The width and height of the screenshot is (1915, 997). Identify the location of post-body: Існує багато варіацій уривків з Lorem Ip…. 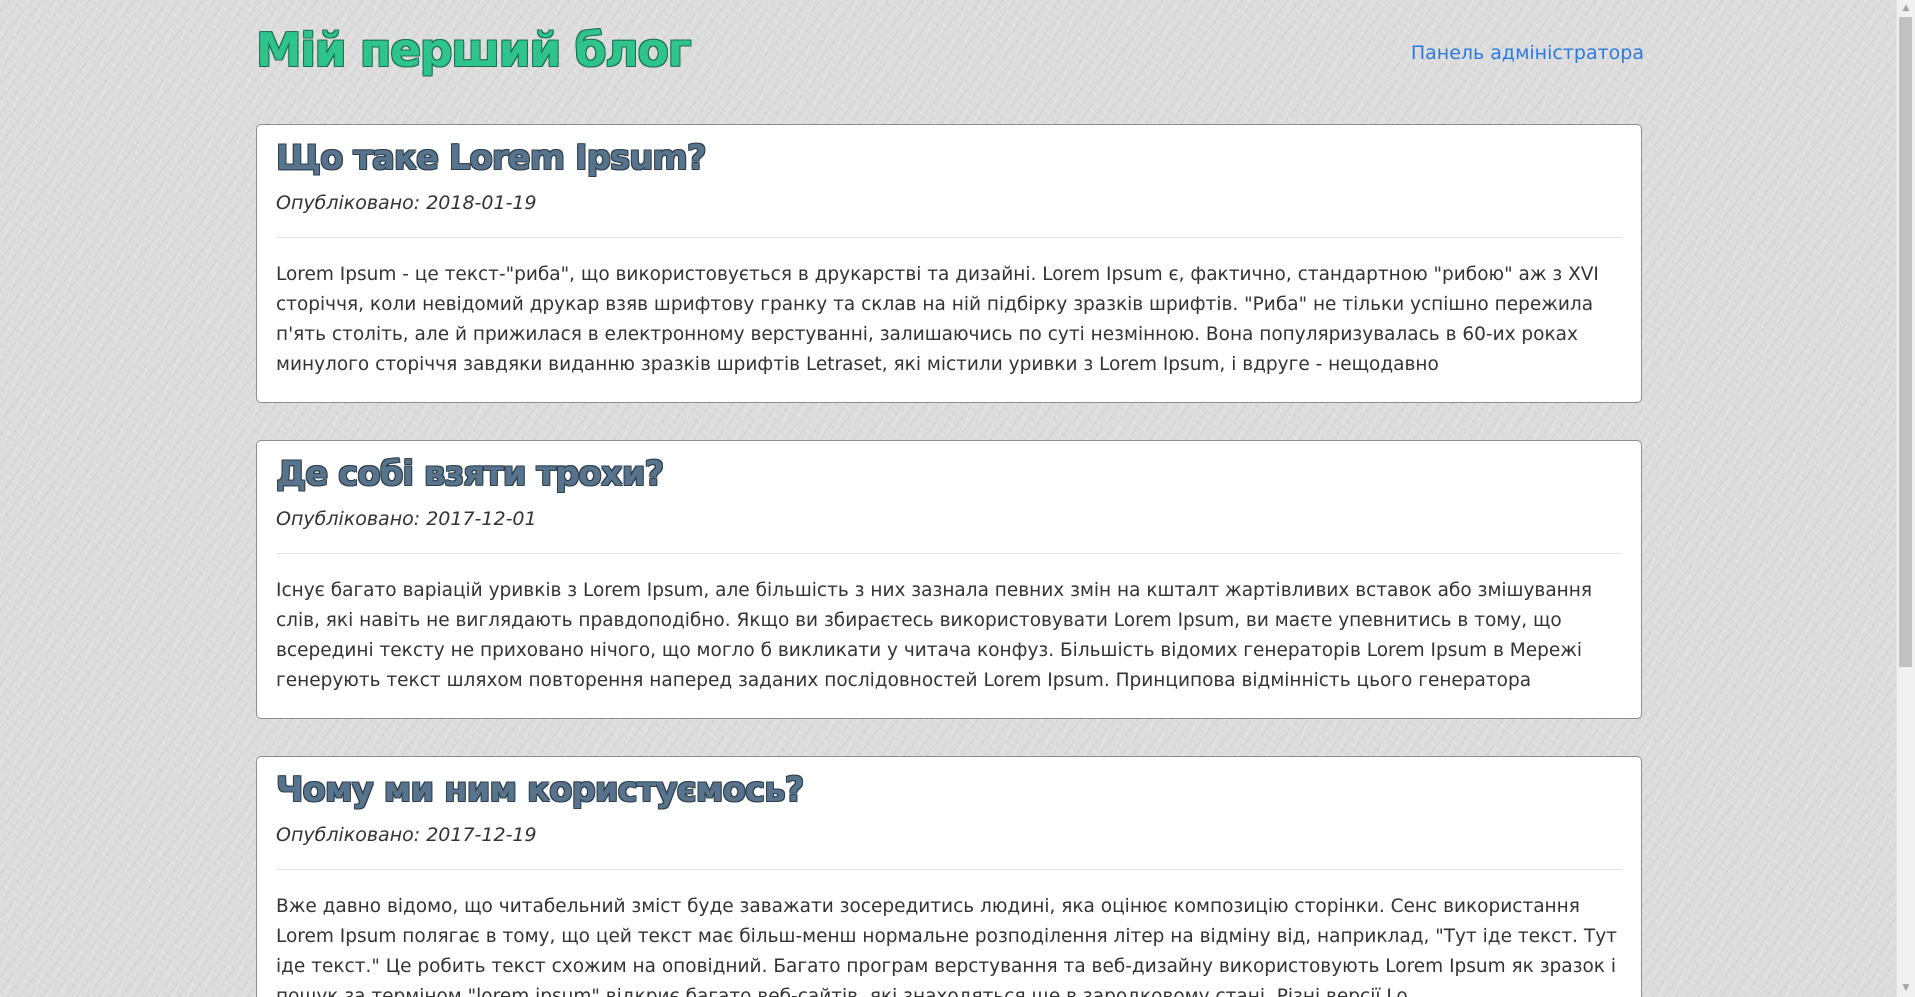
(934, 635).